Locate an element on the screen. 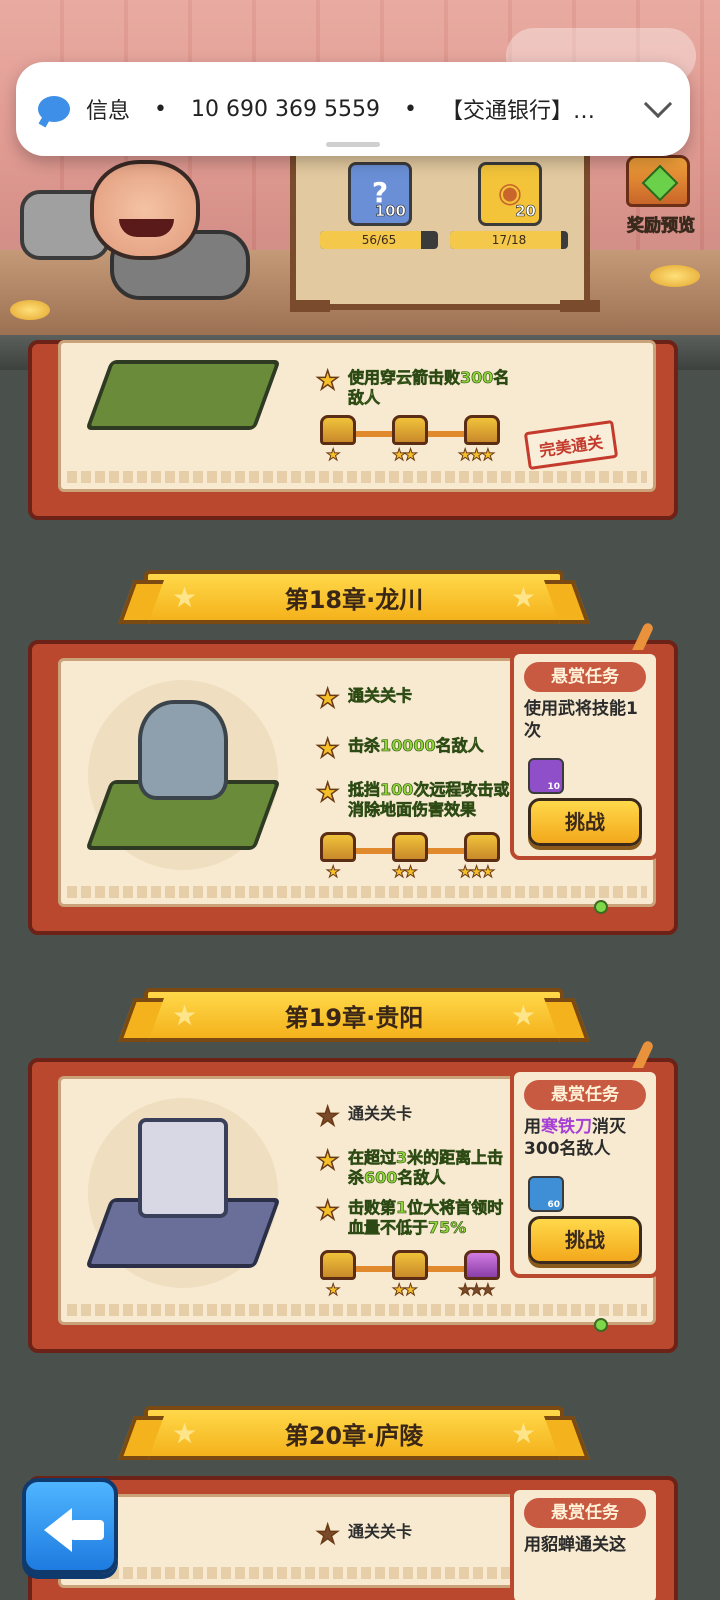 The width and height of the screenshot is (720, 1600). message-icon is located at coordinates (54, 109).